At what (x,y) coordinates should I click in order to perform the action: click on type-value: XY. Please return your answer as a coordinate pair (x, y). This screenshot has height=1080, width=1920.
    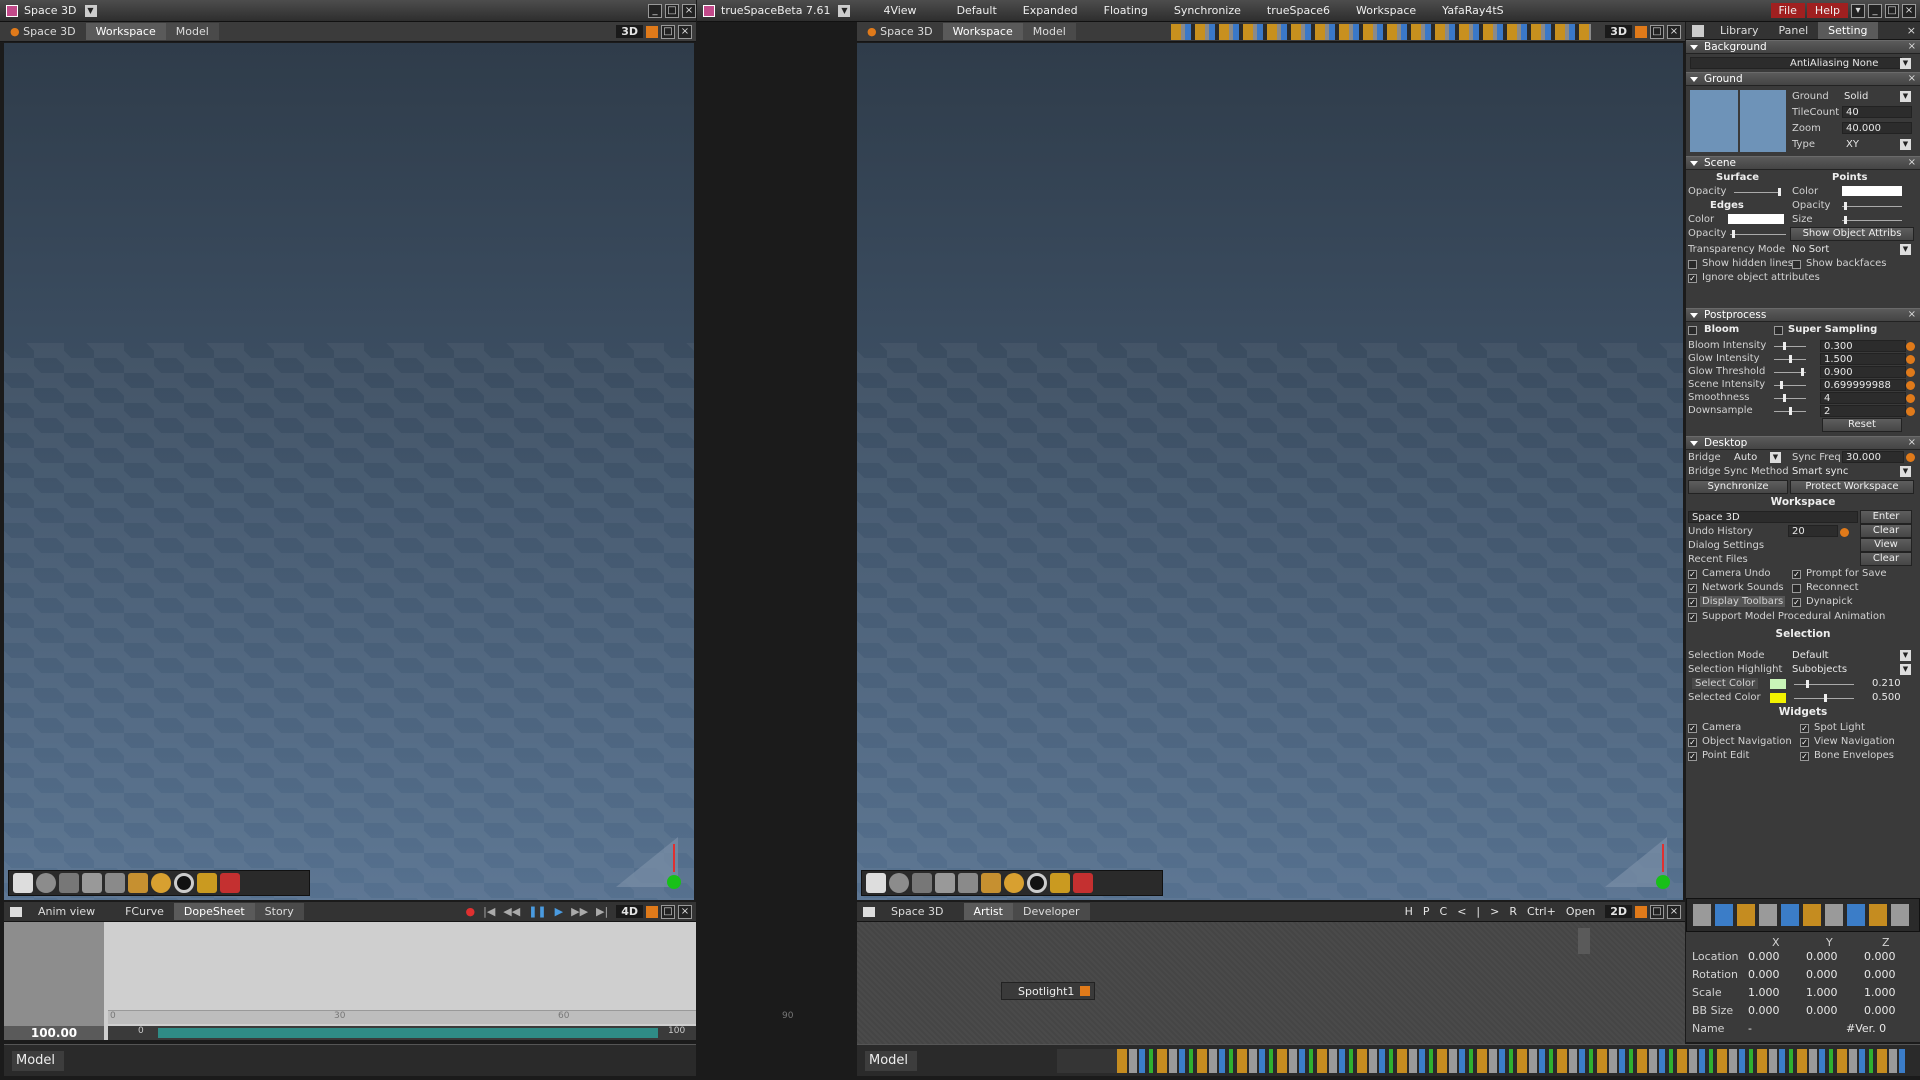
    Looking at the image, I should click on (1852, 144).